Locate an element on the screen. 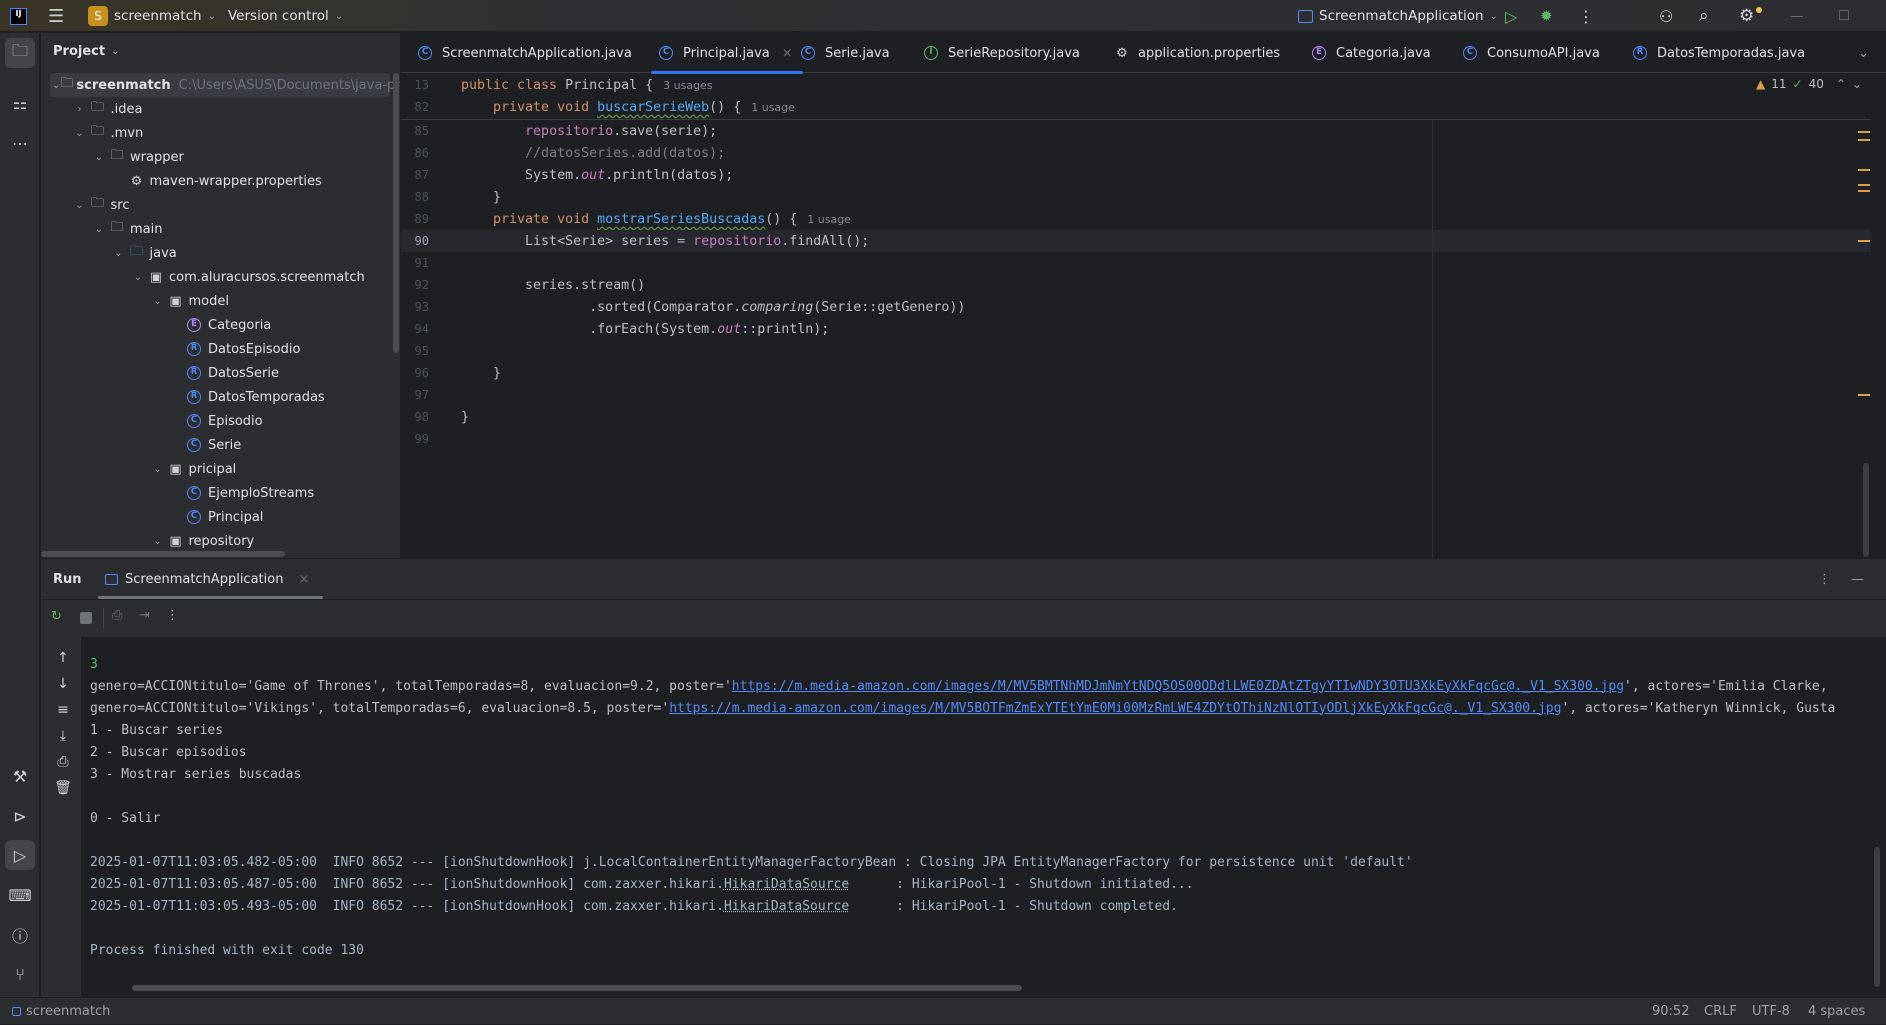 Image resolution: width=1886 pixels, height=1025 pixels. build-hammer-icon: ⚒ is located at coordinates (20, 776).